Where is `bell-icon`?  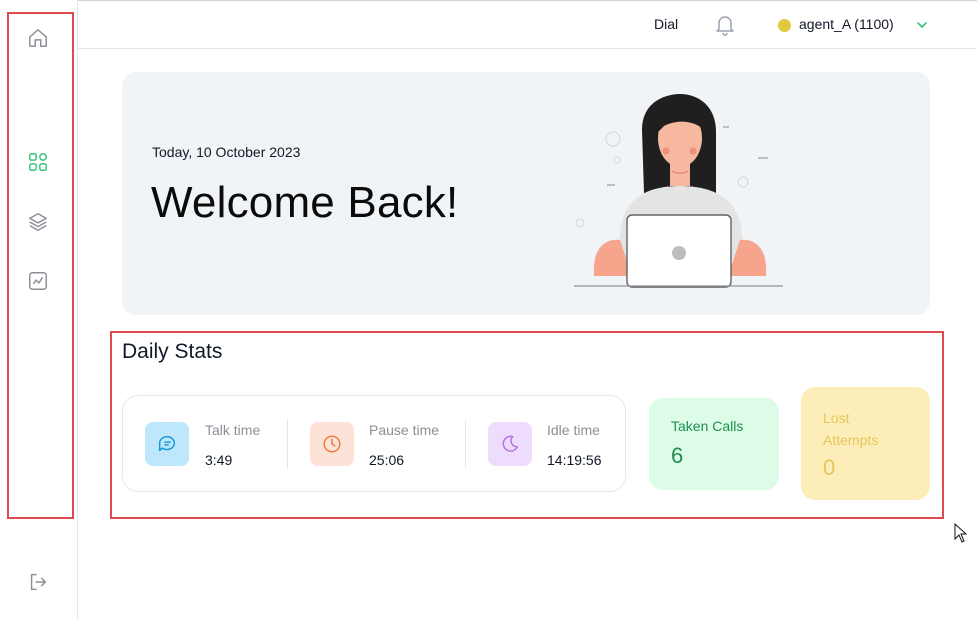 bell-icon is located at coordinates (725, 25).